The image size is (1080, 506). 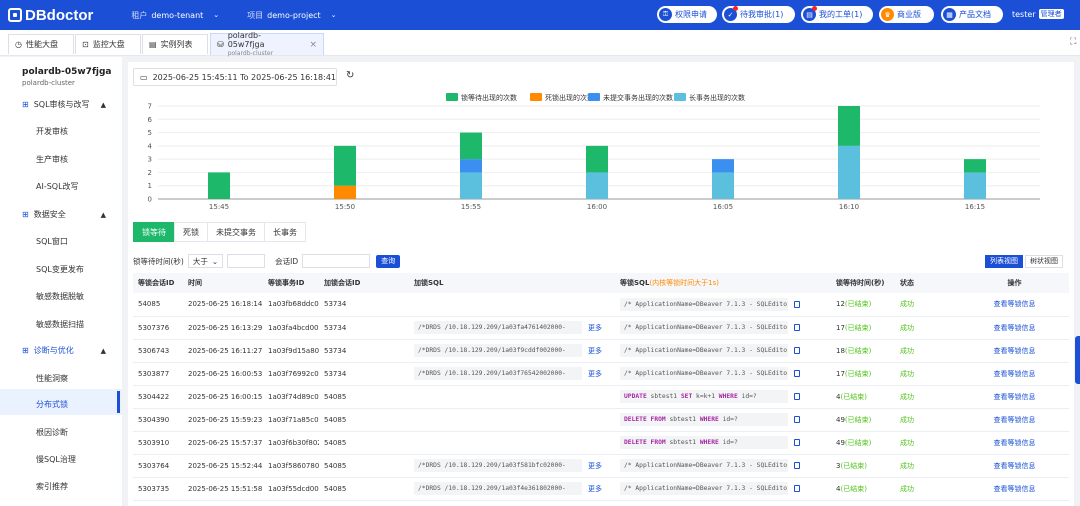 I want to click on sidebar-item-root-cause: 根因诊断, so click(x=52, y=432).